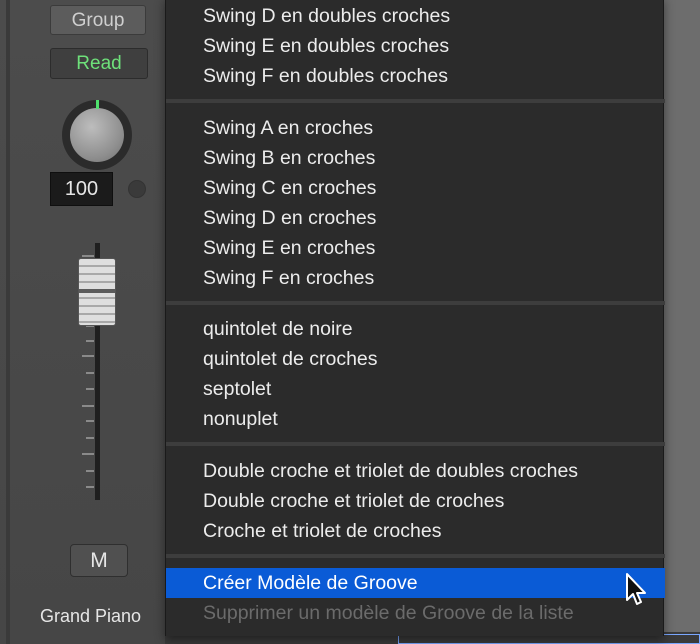 The height and width of the screenshot is (644, 700). I want to click on menu-item-quintuplet-eighth: quintolet de croches, so click(415, 359).